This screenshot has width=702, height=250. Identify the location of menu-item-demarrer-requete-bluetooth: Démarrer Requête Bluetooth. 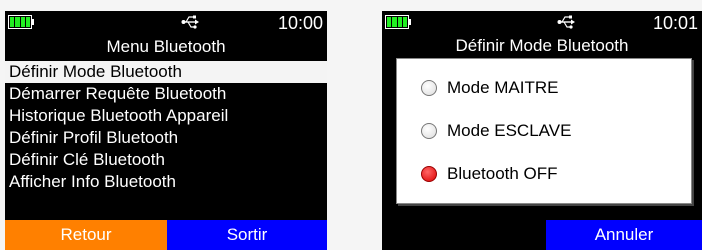
(166, 94).